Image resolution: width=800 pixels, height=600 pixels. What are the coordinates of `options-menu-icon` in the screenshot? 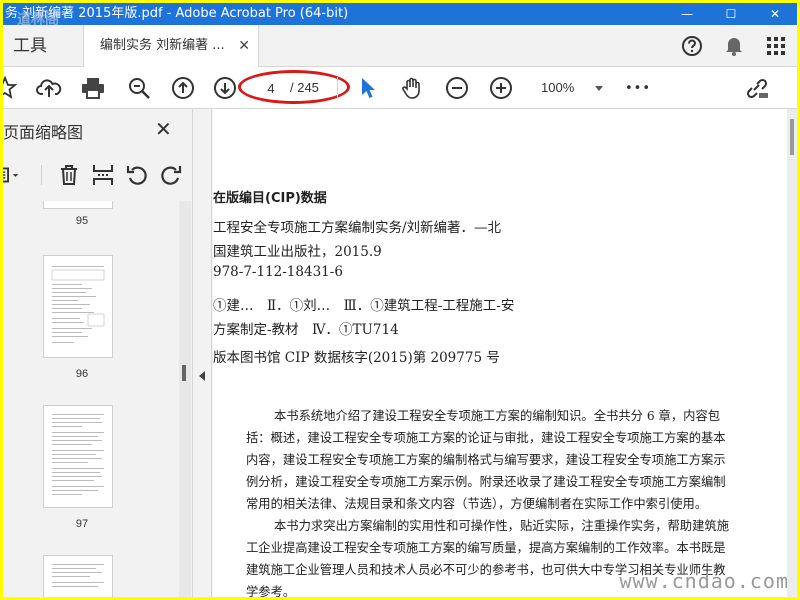 It's located at (13, 175).